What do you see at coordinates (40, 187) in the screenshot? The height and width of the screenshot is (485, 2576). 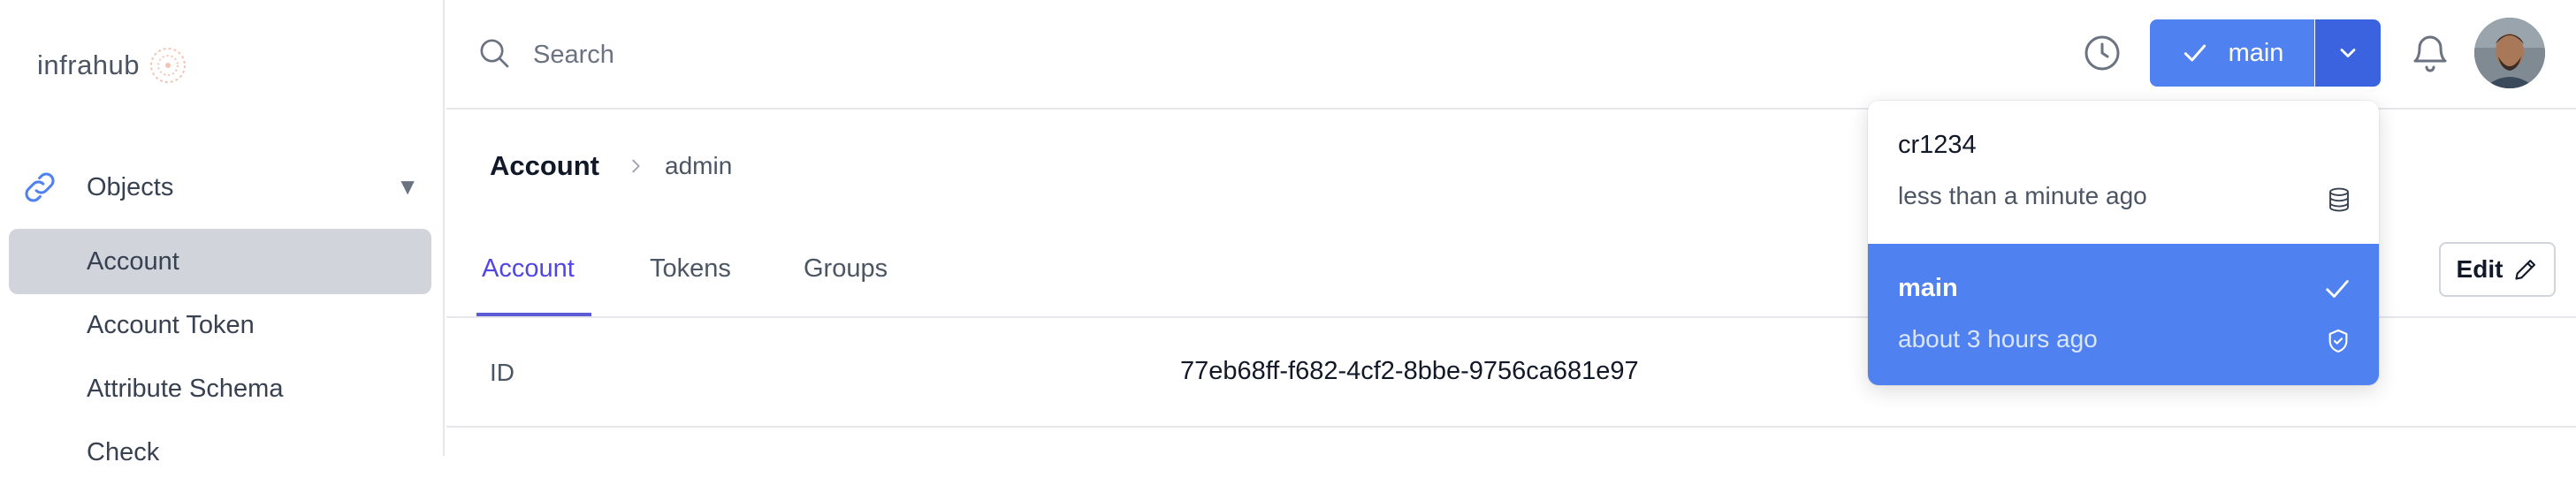 I see `link-icon` at bounding box center [40, 187].